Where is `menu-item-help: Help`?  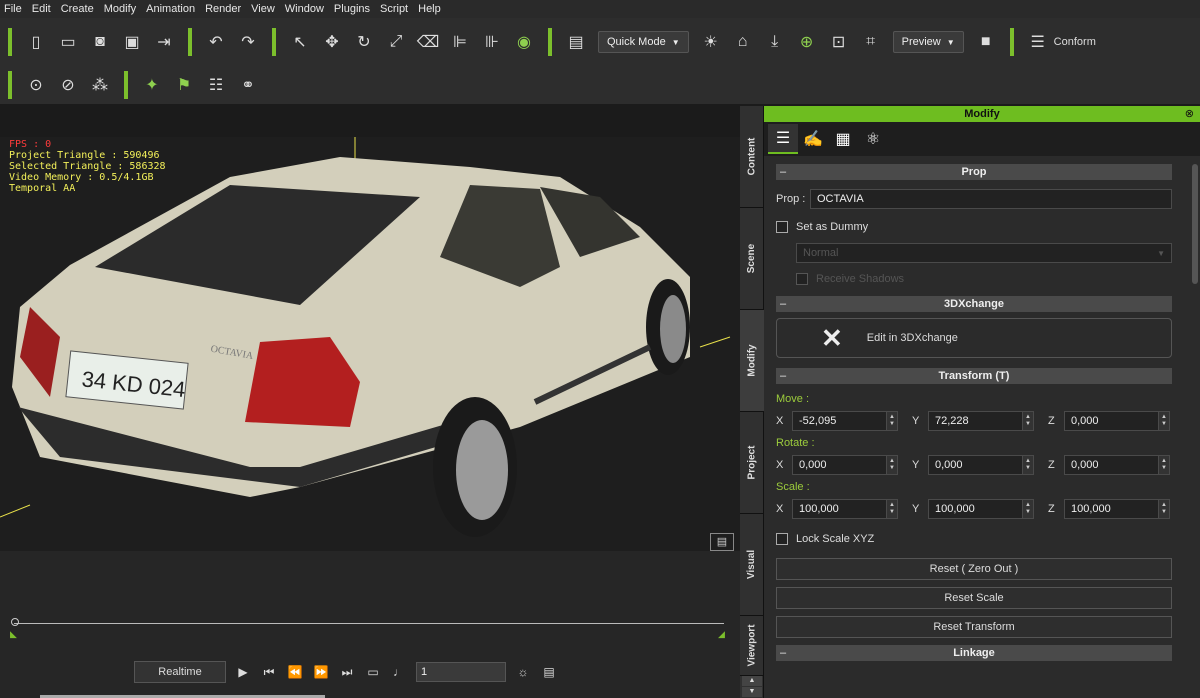
menu-item-help: Help is located at coordinates (429, 9).